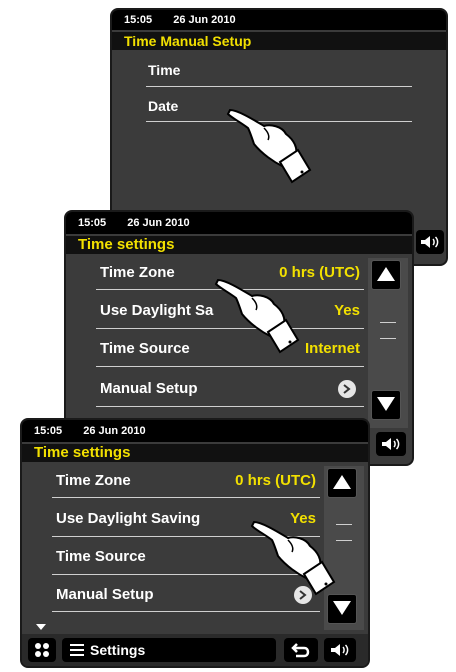 Image resolution: width=456 pixels, height=672 pixels. What do you see at coordinates (347, 389) in the screenshot?
I see `chevron-right-icon` at bounding box center [347, 389].